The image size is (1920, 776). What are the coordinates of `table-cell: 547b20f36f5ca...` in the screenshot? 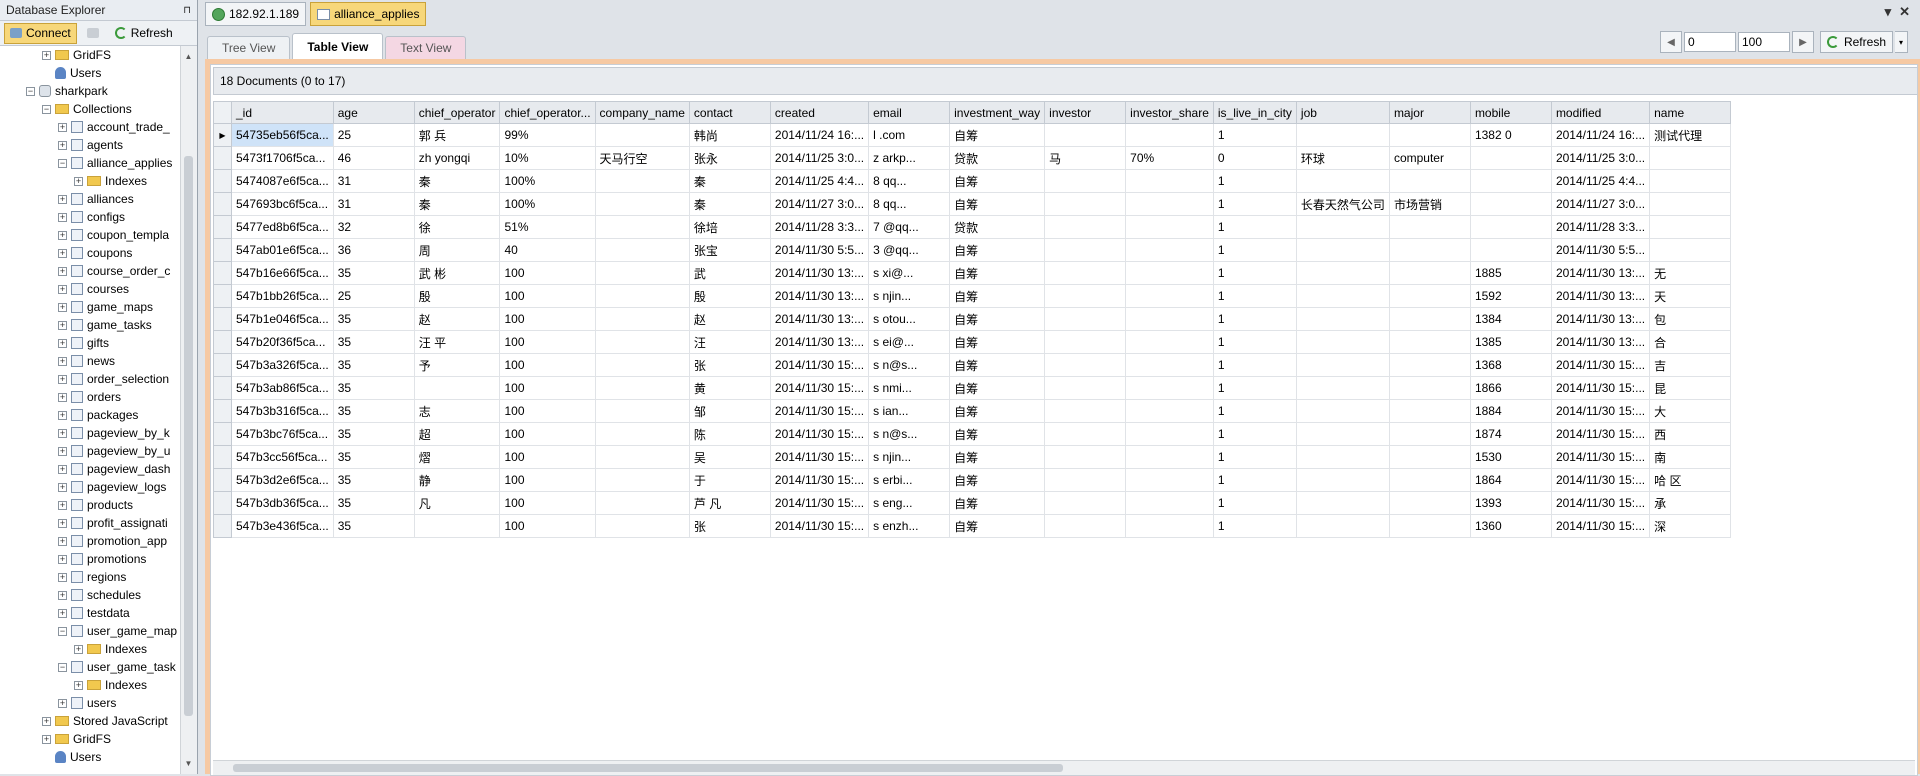 It's located at (282, 342).